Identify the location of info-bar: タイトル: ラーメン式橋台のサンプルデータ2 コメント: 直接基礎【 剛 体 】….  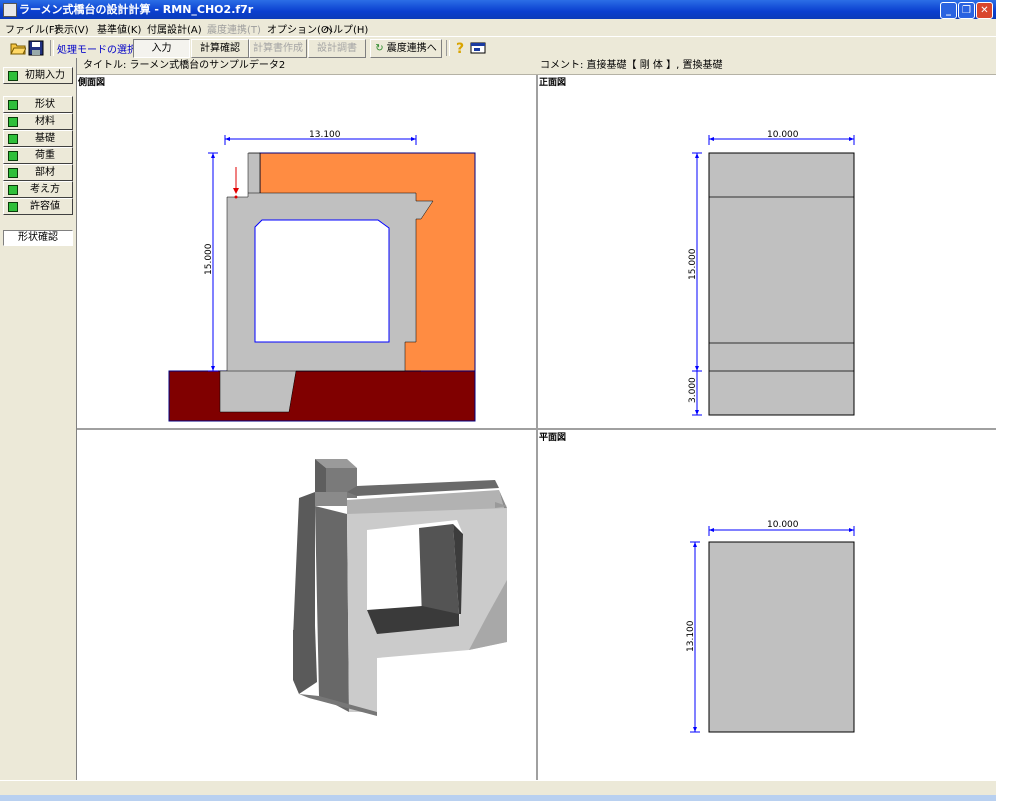
(536, 66).